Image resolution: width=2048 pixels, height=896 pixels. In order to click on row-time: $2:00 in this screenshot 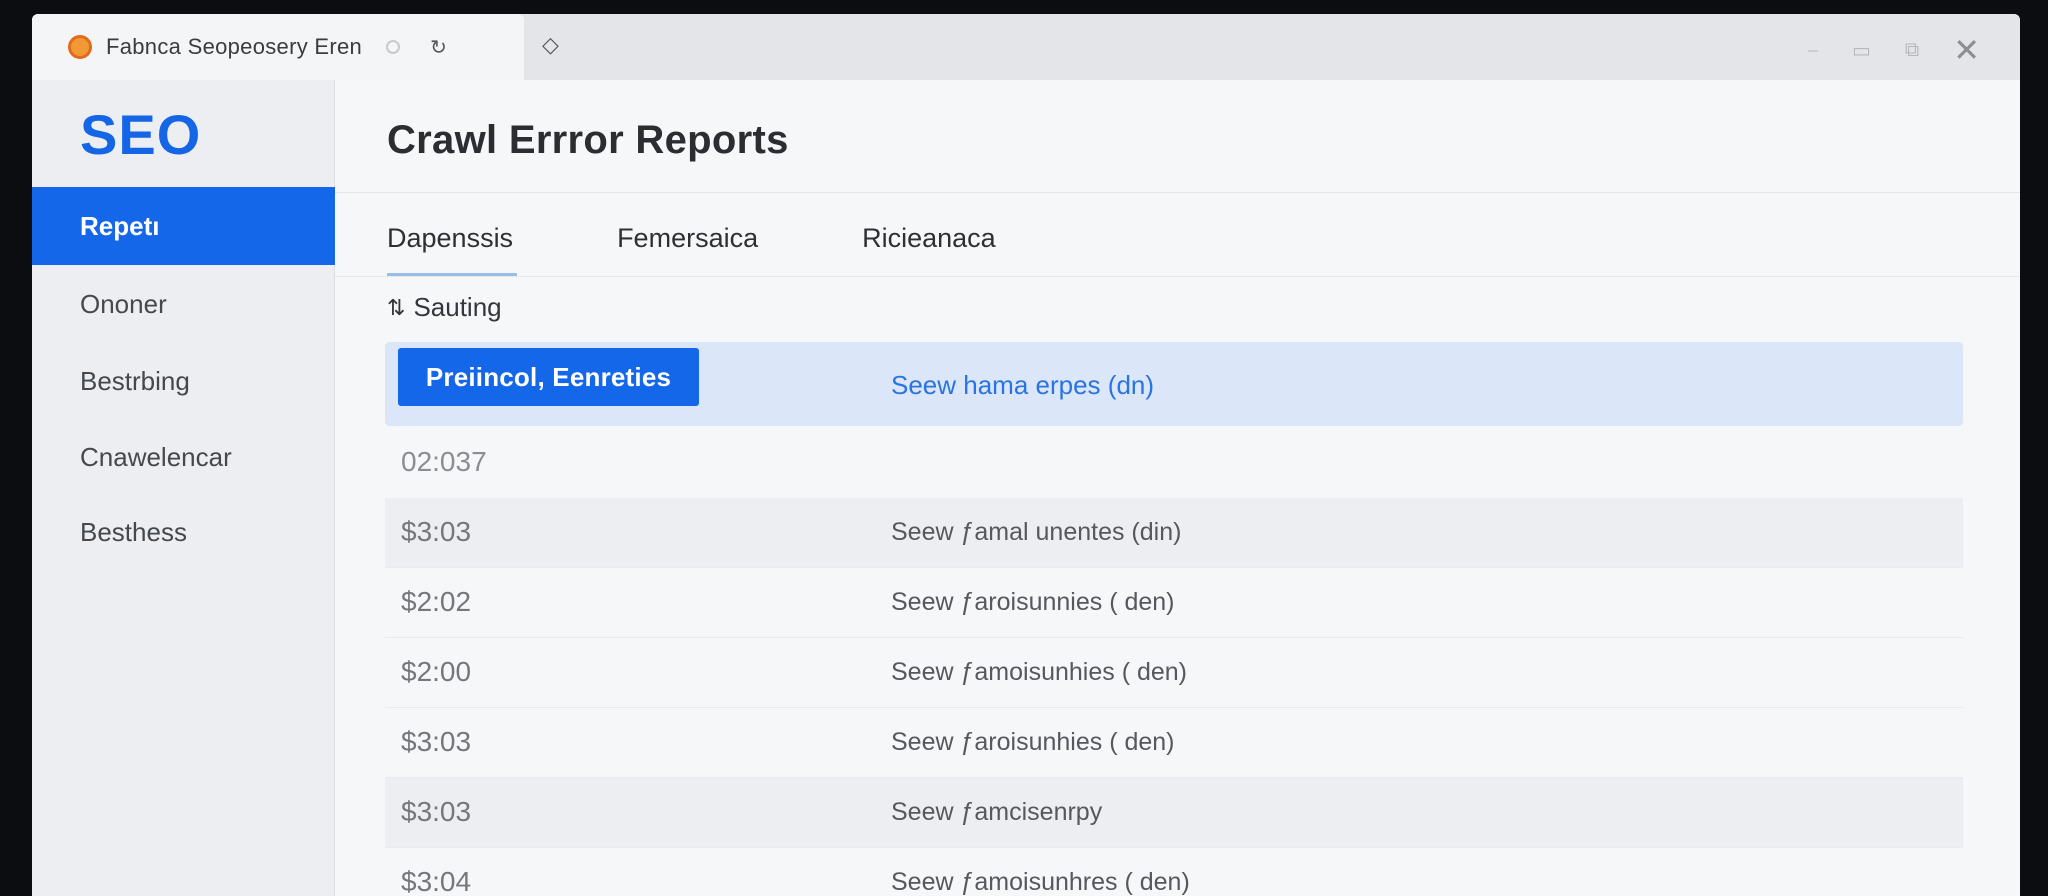, I will do `click(436, 671)`.